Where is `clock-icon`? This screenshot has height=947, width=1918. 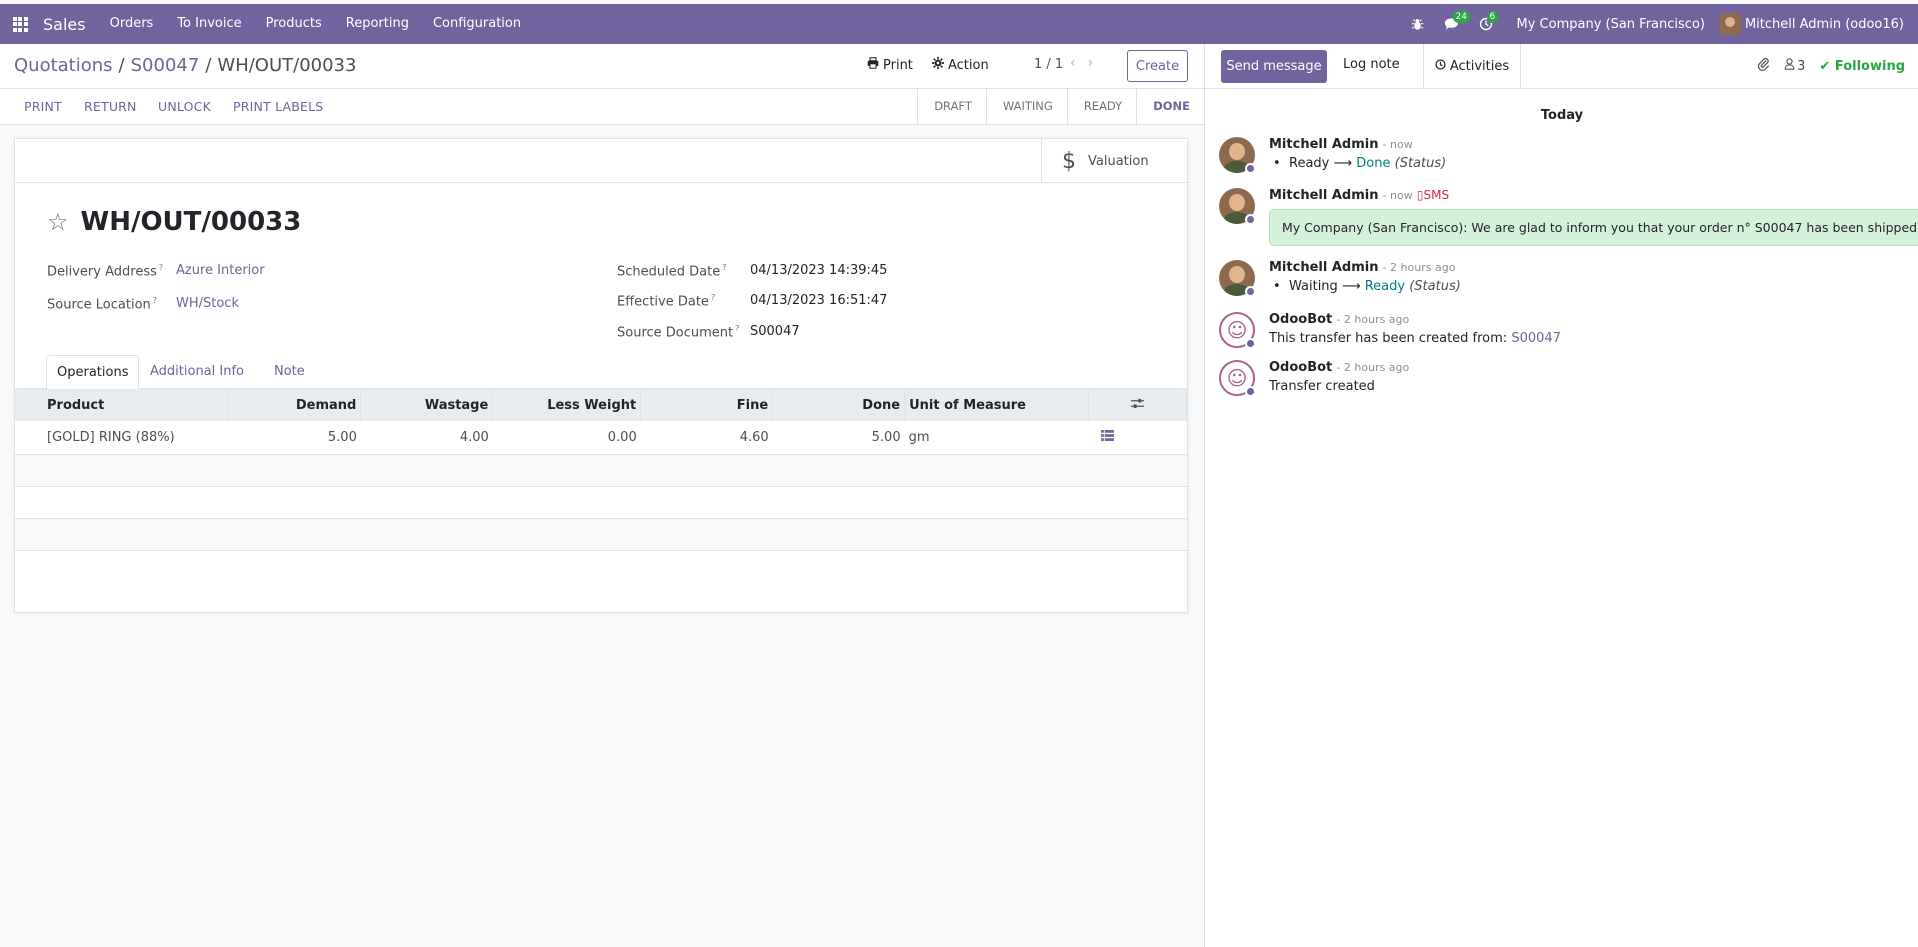 clock-icon is located at coordinates (1440, 66).